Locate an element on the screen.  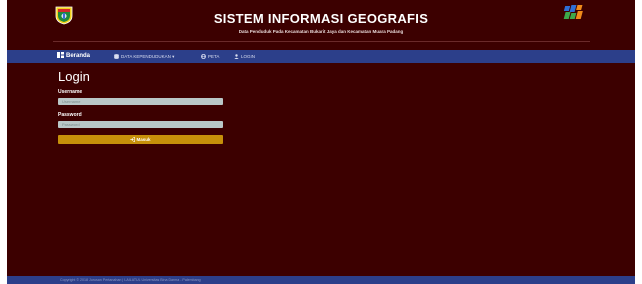
globe-icon is located at coordinates (203, 57).